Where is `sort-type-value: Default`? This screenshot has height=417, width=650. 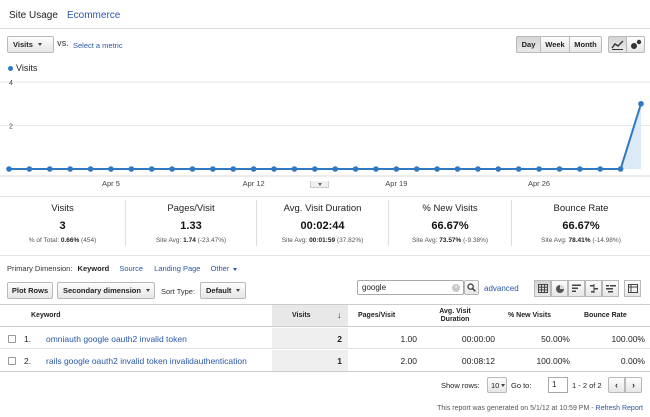
sort-type-value: Default is located at coordinates (219, 290).